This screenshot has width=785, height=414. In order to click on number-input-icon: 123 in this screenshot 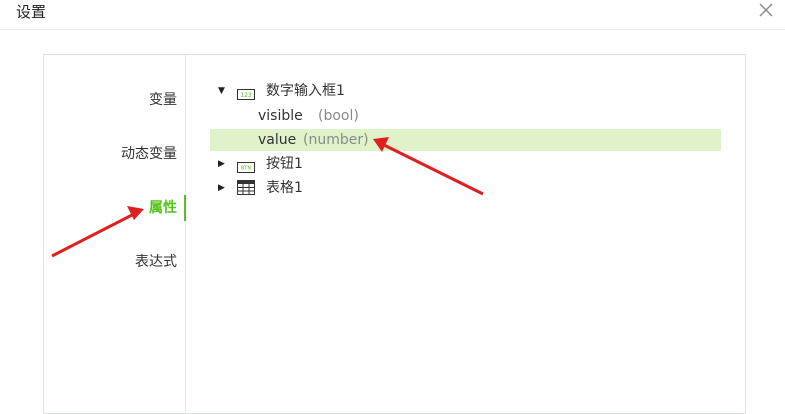, I will do `click(246, 96)`.